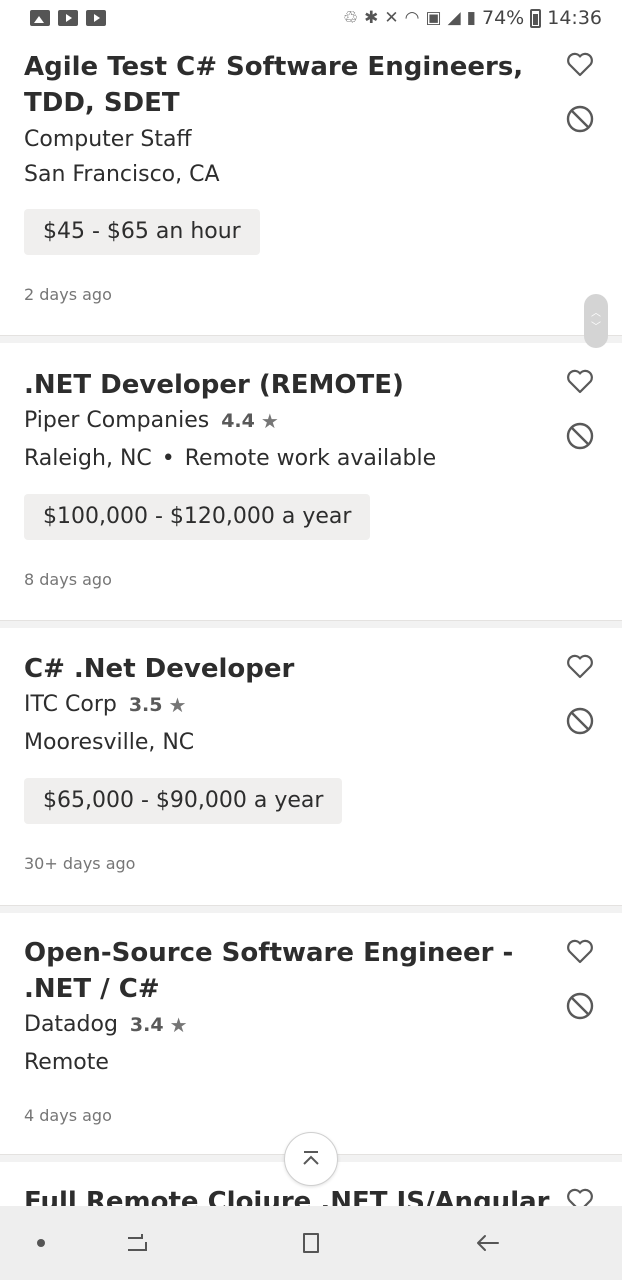 The image size is (622, 1280). I want to click on job-title: Full Remote Clojure .NET JS/Angular, so click(289, 1195).